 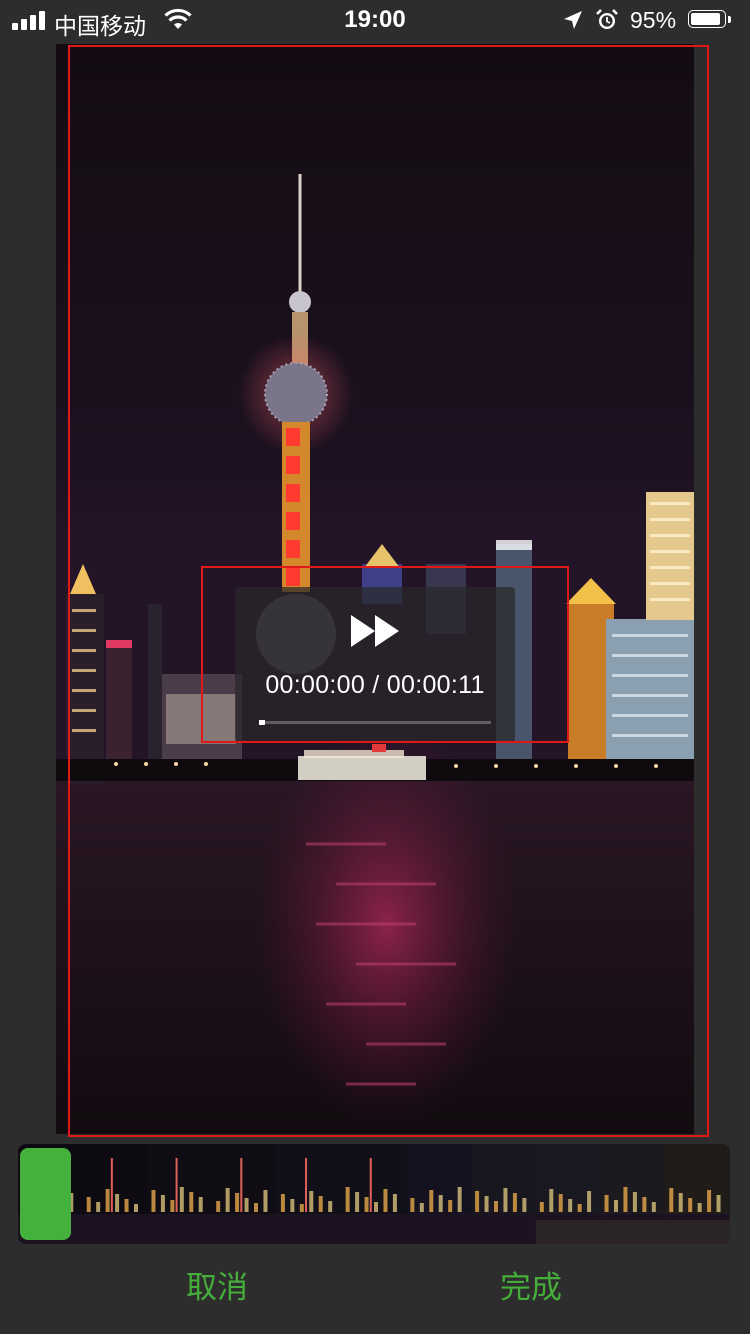 I want to click on timeline-thumbnails, so click(x=374, y=1194).